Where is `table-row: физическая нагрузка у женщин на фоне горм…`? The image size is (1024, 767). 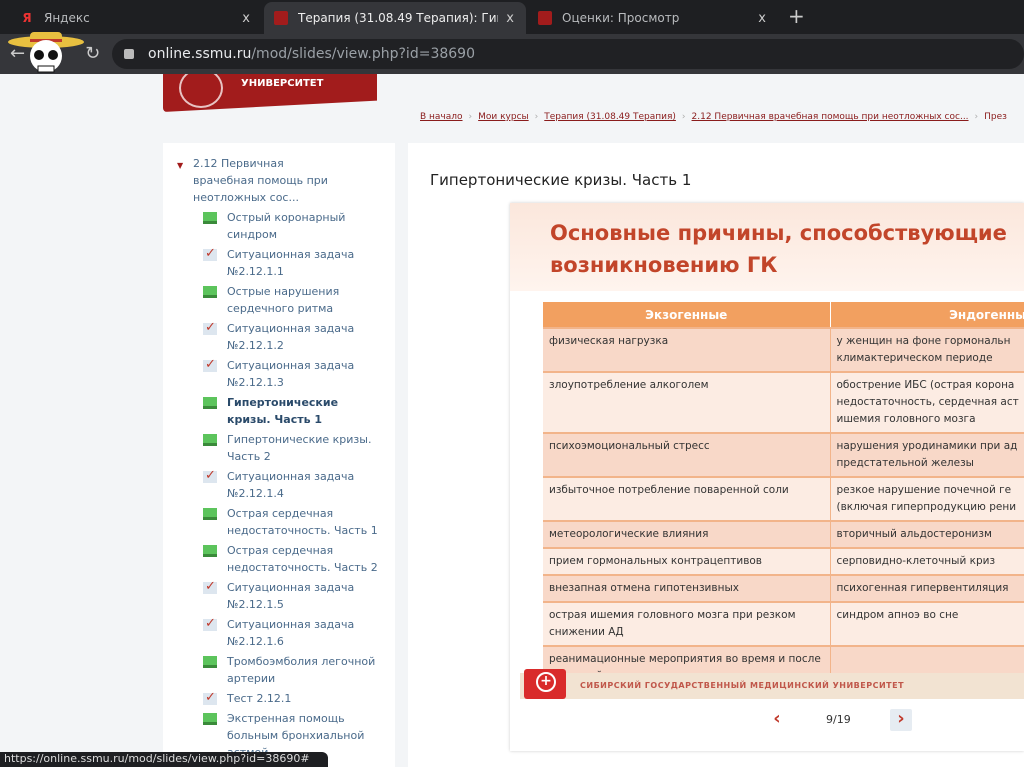
table-row: физическая нагрузка у женщин на фоне горм… is located at coordinates (783, 349).